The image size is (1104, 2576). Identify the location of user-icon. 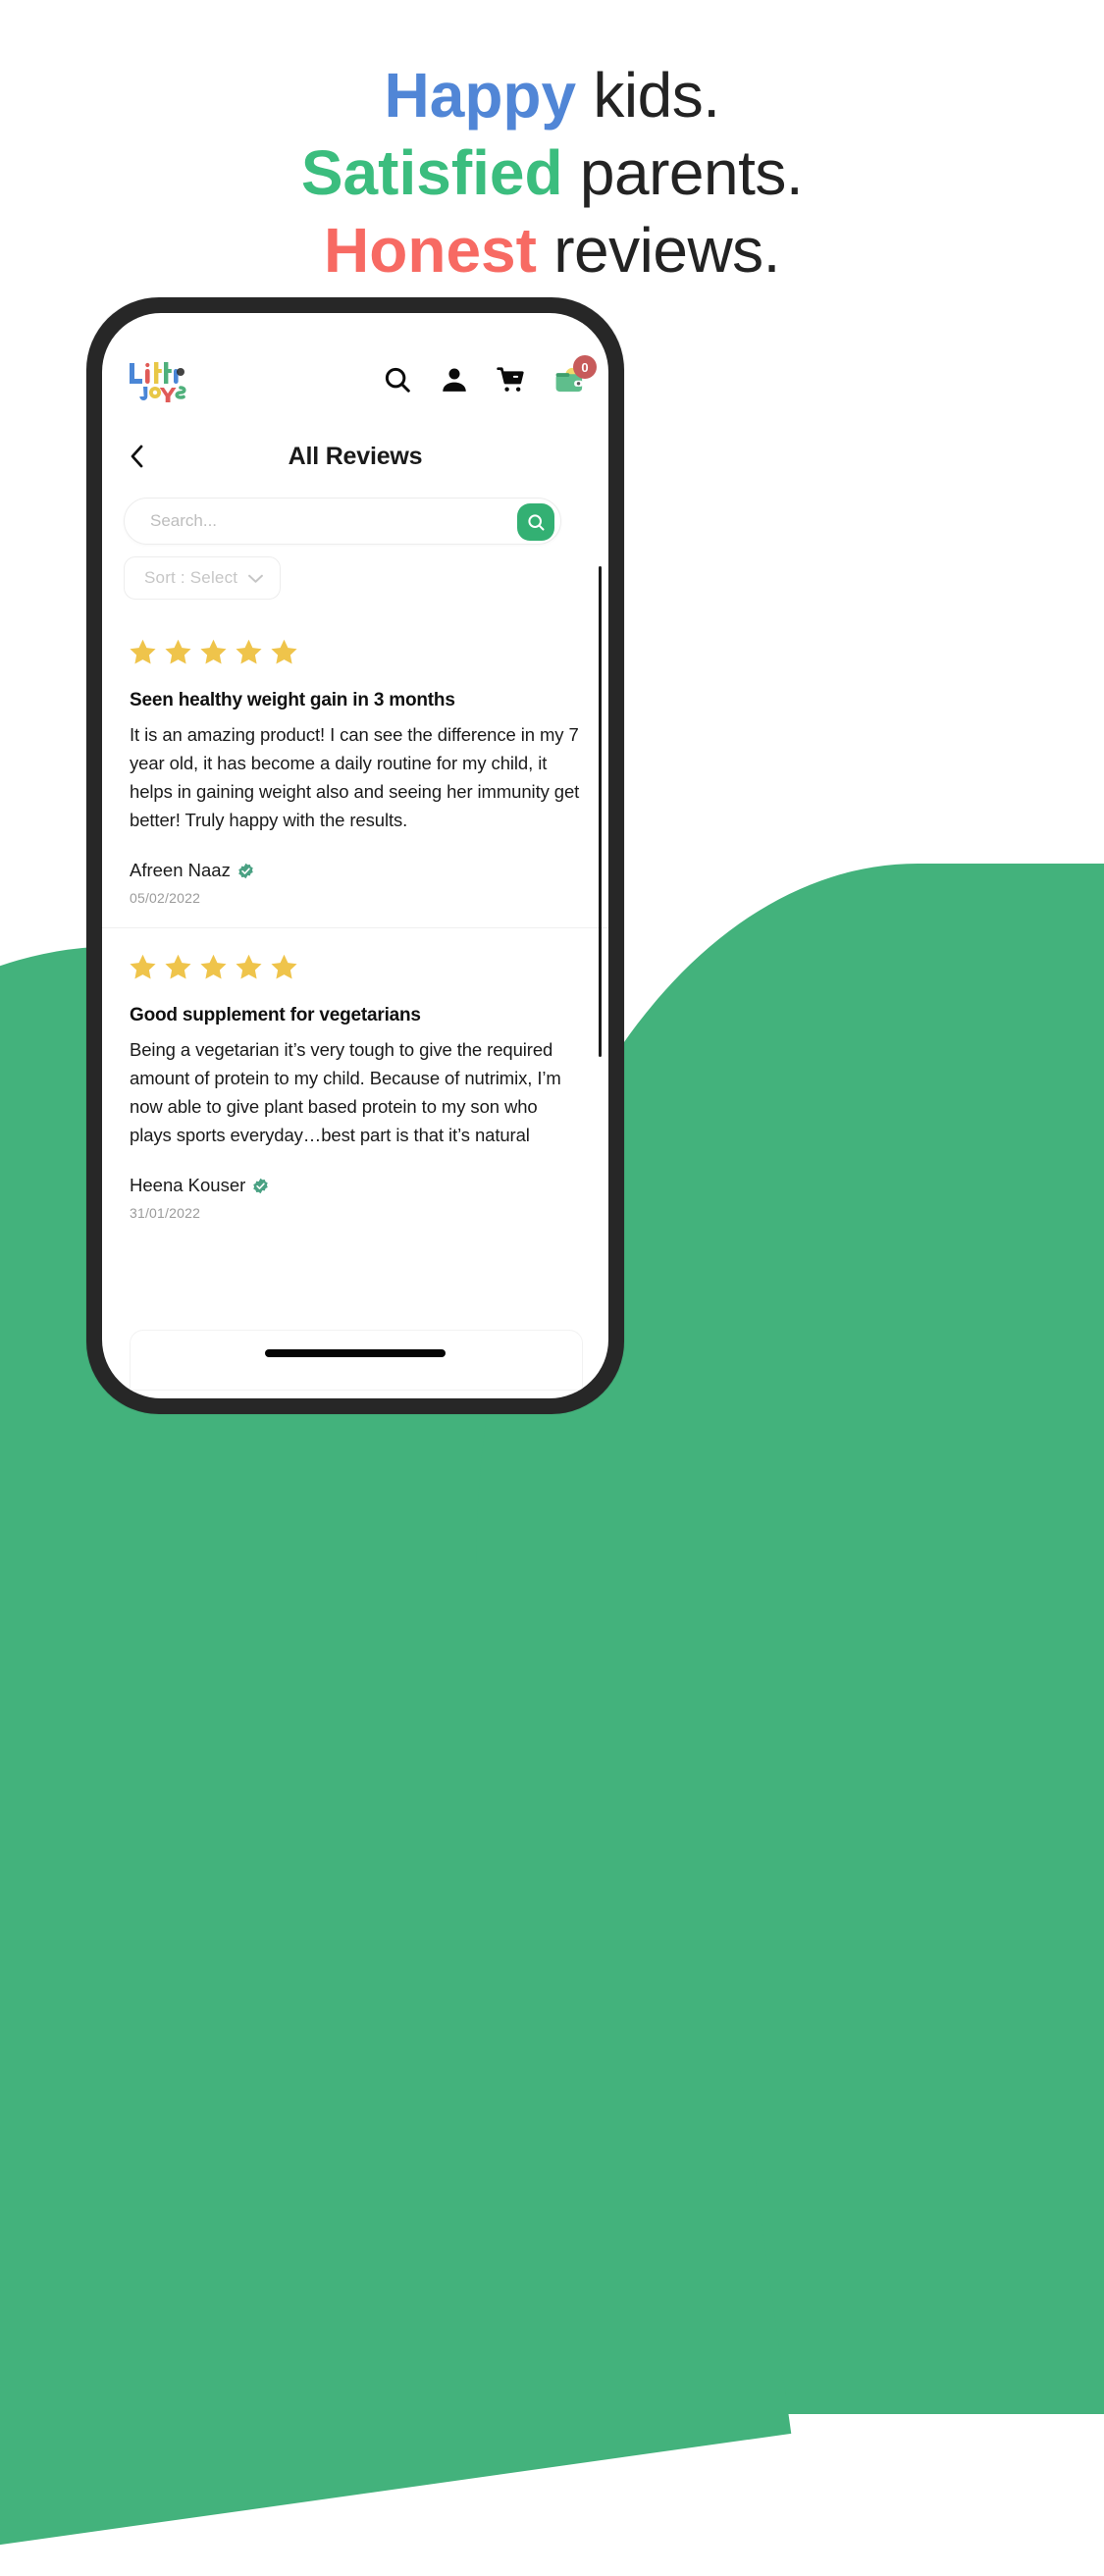
(454, 379).